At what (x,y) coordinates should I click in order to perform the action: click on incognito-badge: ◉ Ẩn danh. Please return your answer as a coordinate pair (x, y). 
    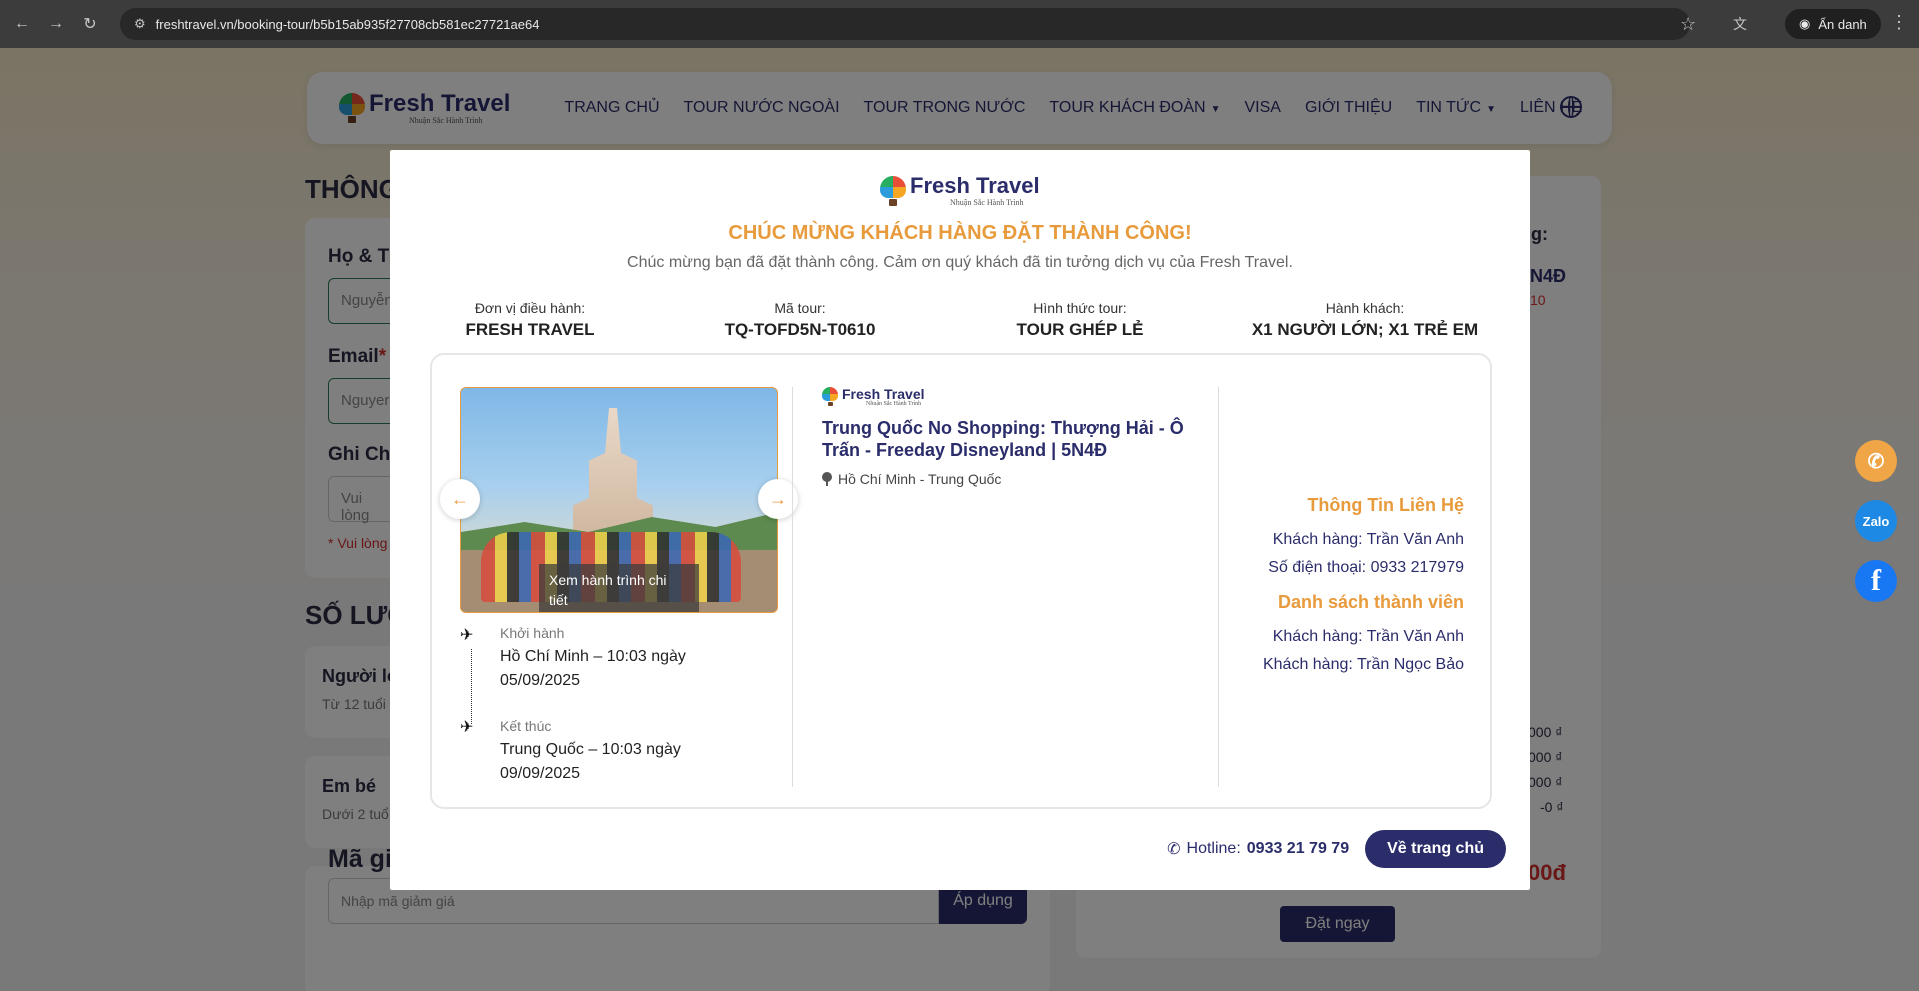
    Looking at the image, I should click on (1833, 24).